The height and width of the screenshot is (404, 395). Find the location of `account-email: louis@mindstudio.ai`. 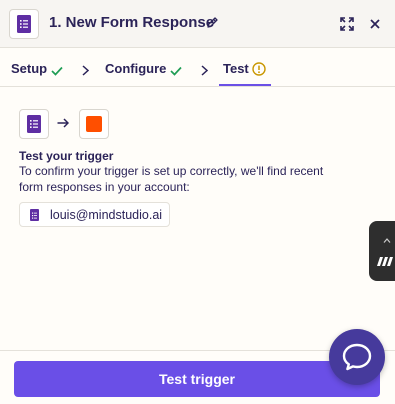

account-email: louis@mindstudio.ai is located at coordinates (106, 214).